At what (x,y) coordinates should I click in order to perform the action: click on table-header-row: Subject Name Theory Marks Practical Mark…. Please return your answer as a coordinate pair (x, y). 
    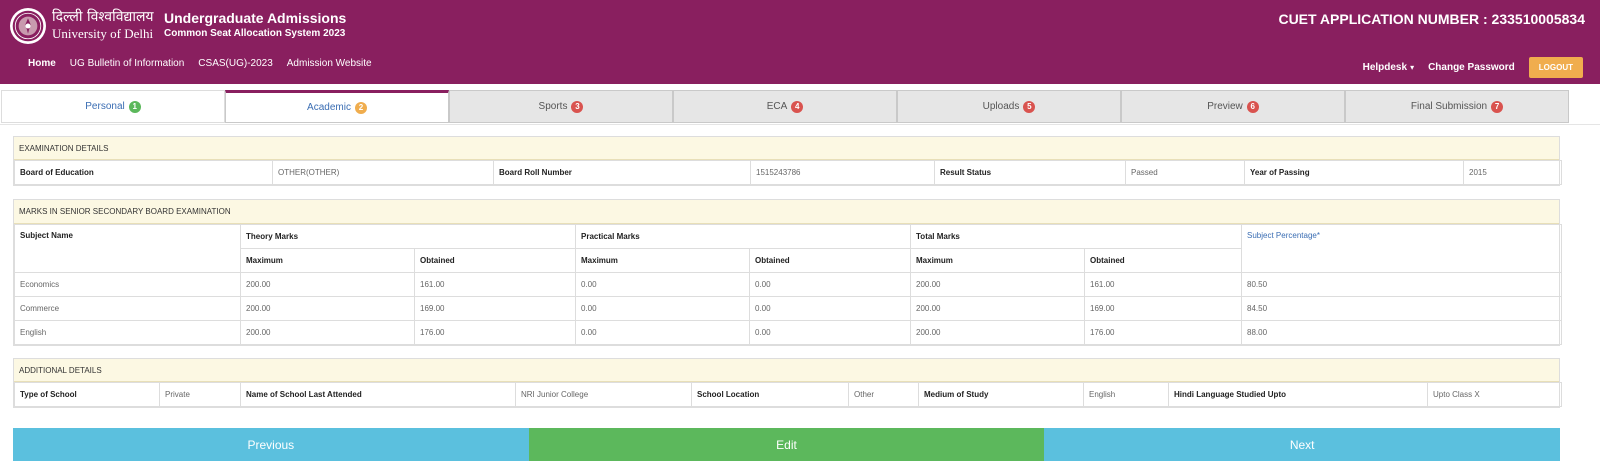
    Looking at the image, I should click on (788, 248).